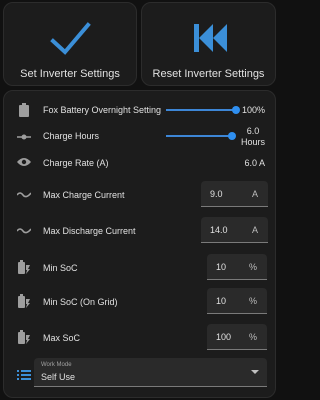 The height and width of the screenshot is (400, 320). I want to click on max-discharge-current-row: Max Discharge Current 14.0 A, so click(139, 230).